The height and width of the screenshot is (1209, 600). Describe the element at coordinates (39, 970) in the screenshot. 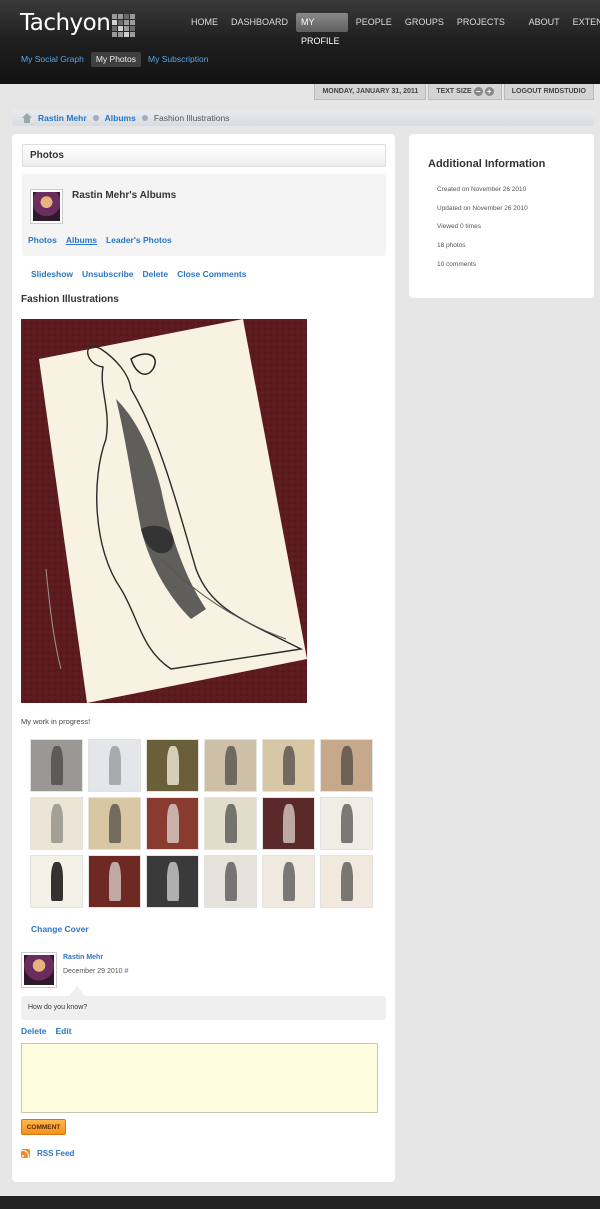

I see `comment-avatar` at that location.